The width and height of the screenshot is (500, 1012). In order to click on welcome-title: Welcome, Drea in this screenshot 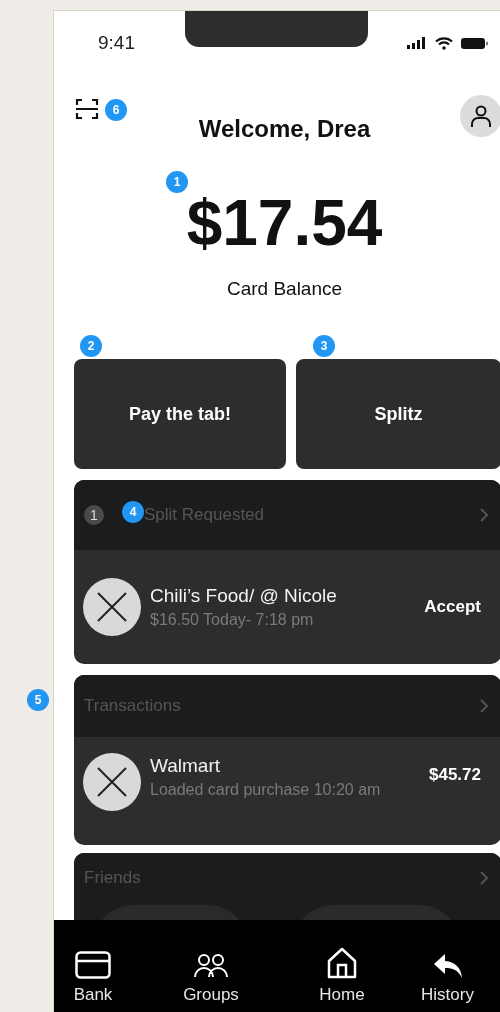, I will do `click(284, 129)`.